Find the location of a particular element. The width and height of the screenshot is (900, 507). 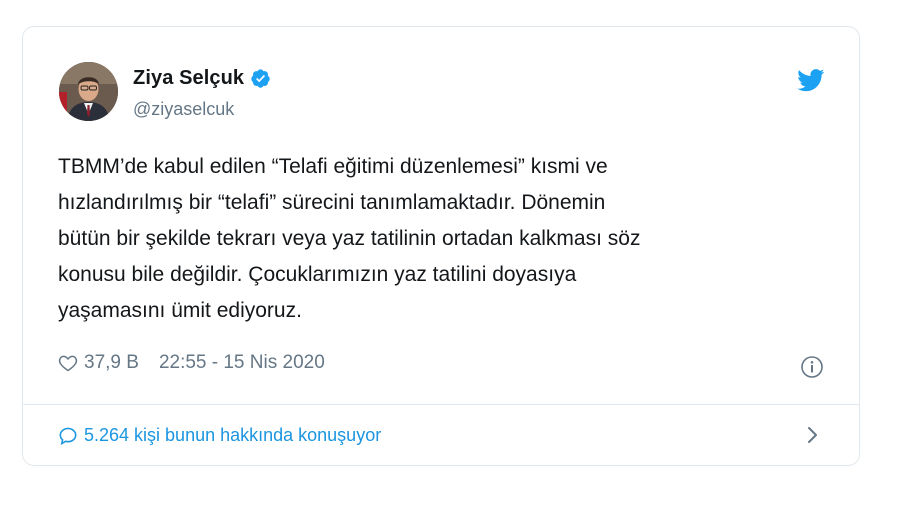

tweet-timestamp: 22:55 - 15 Nis 2020 is located at coordinates (242, 363).